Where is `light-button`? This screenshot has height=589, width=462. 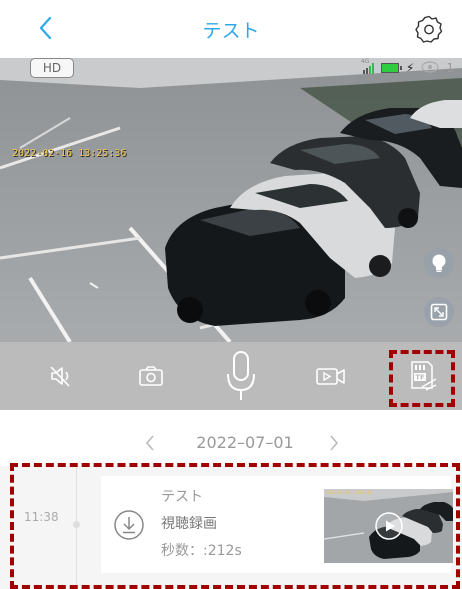 light-button is located at coordinates (439, 263).